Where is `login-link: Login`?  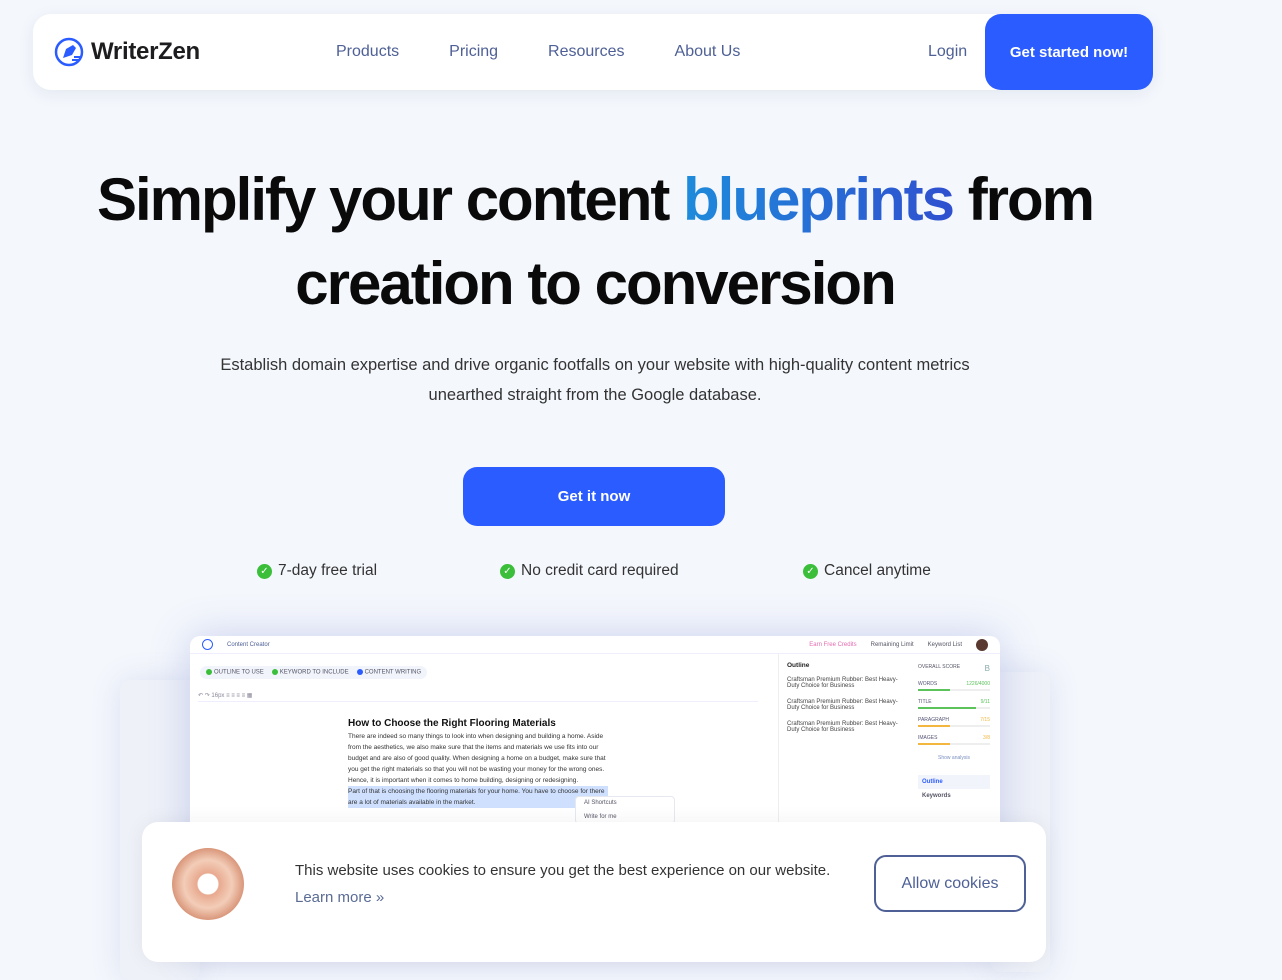
login-link: Login is located at coordinates (947, 52).